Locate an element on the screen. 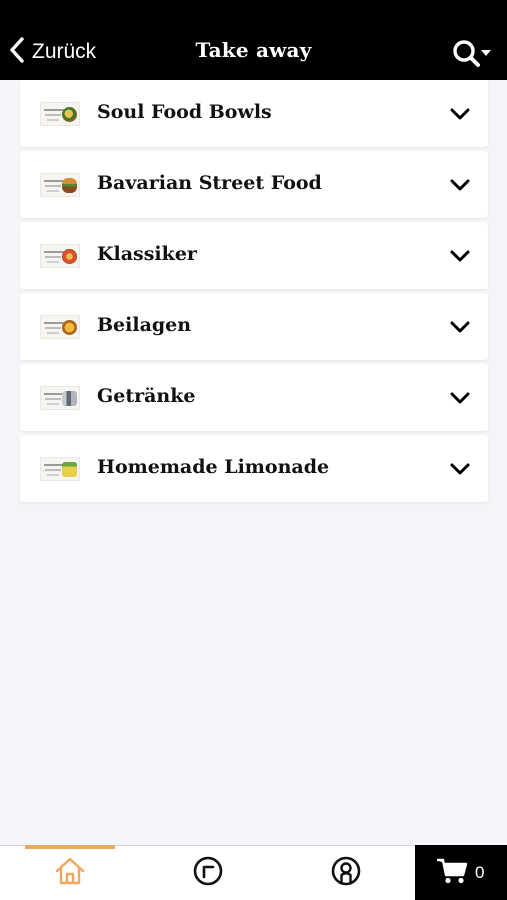  nav-history is located at coordinates (208, 873).